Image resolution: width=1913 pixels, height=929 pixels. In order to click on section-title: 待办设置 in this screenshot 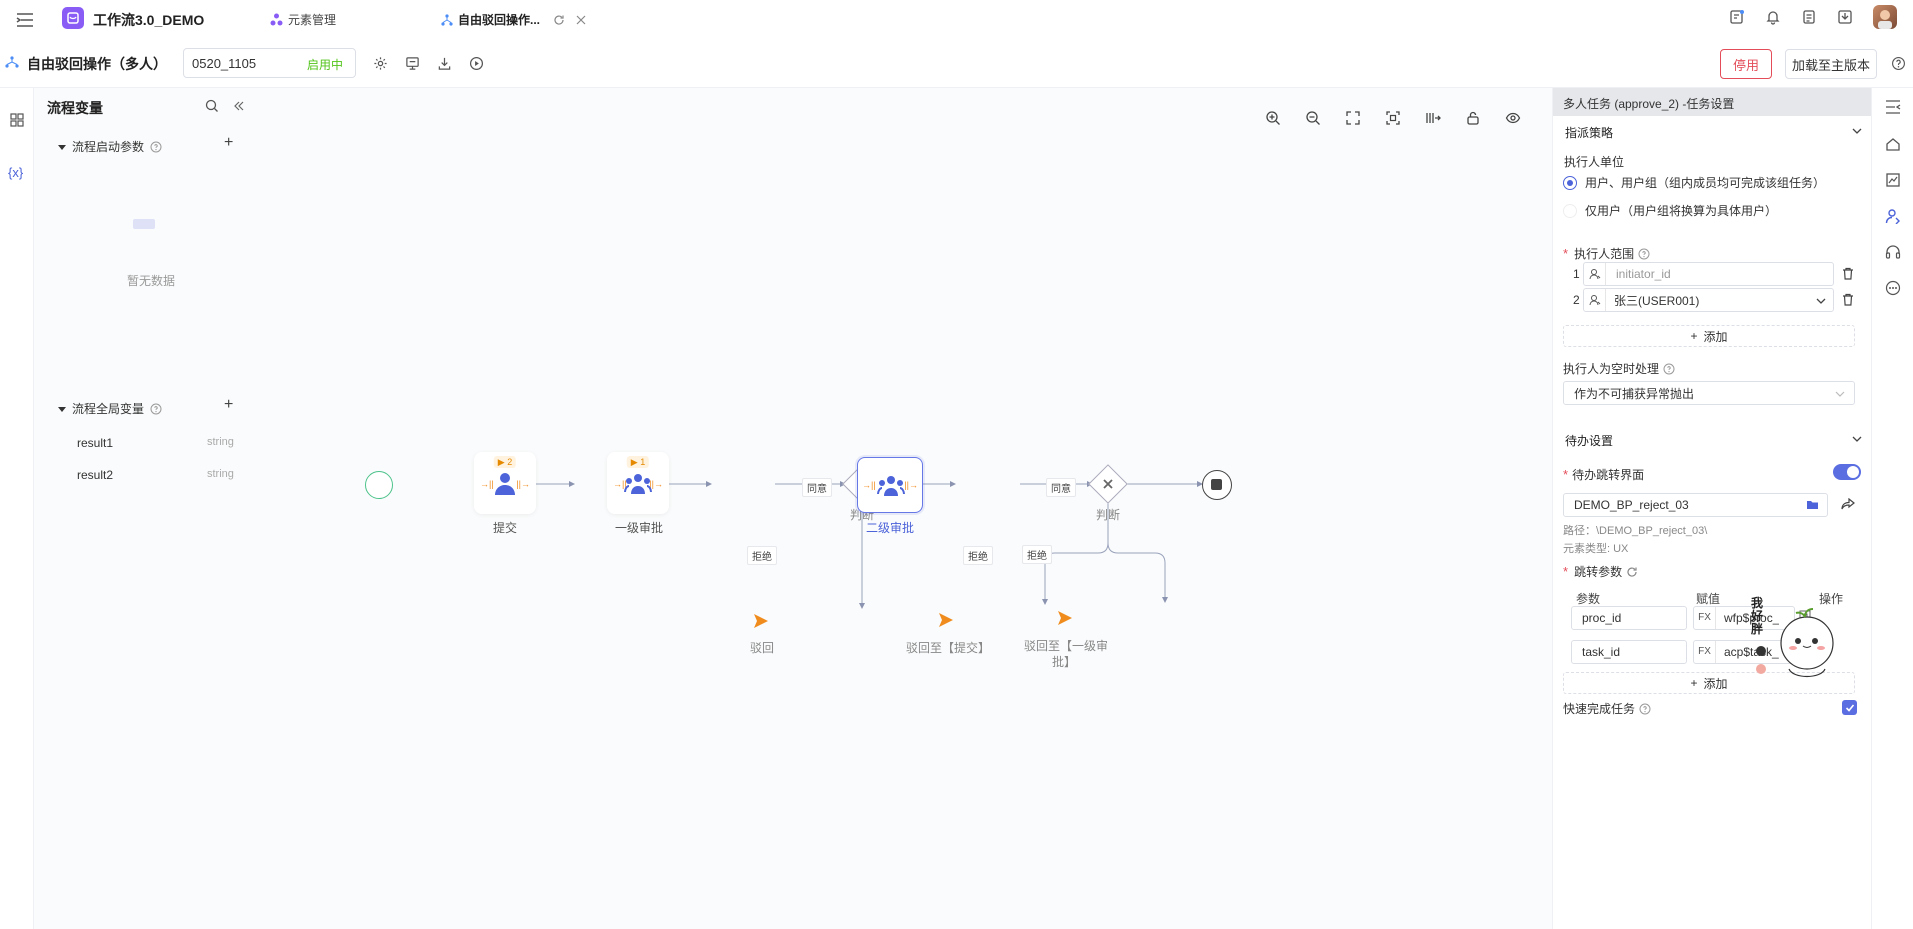, I will do `click(1589, 441)`.